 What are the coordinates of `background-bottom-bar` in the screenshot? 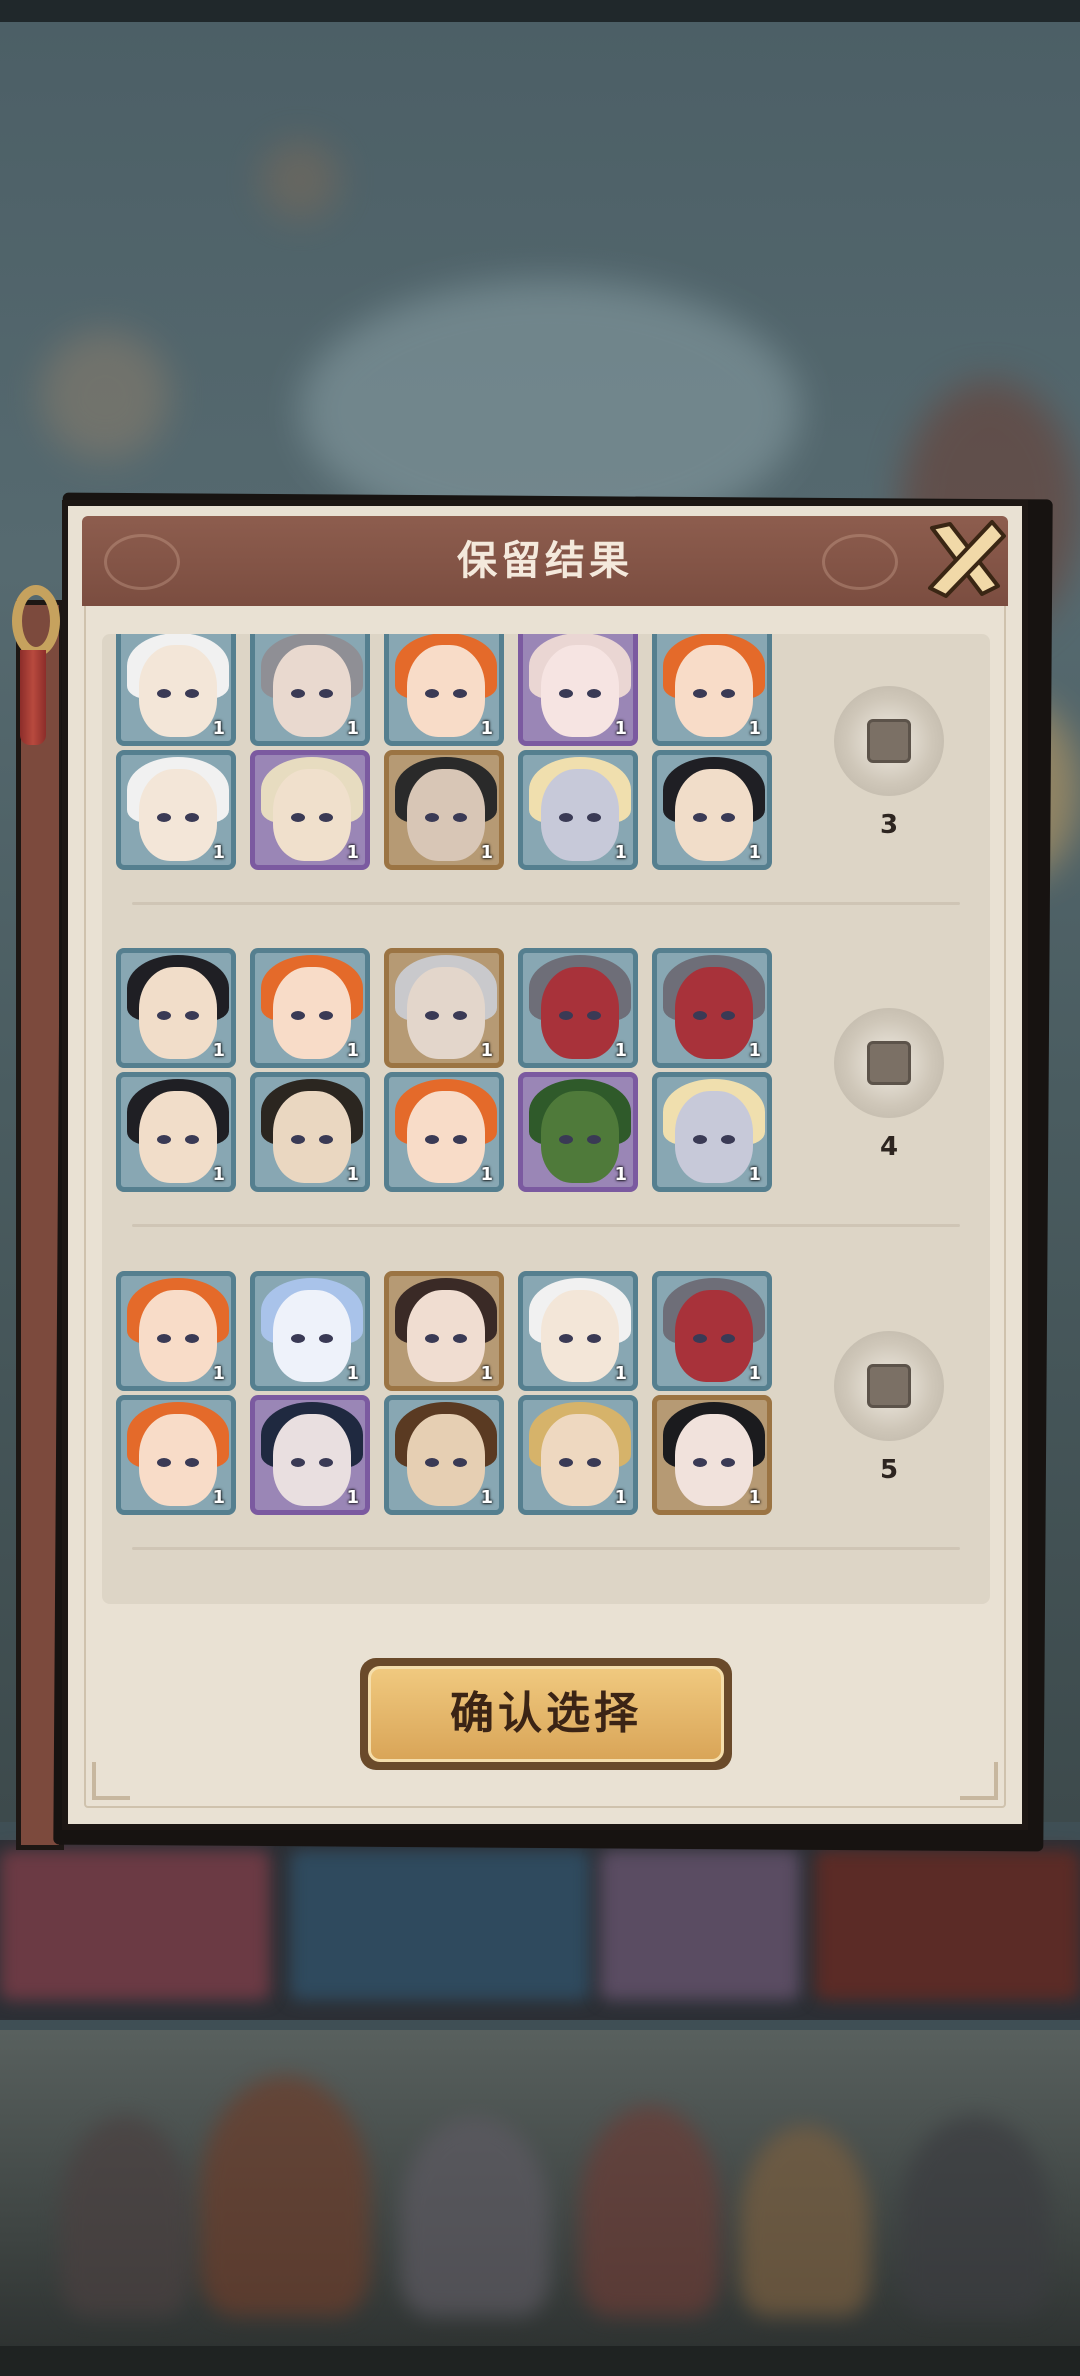 It's located at (540, 2361).